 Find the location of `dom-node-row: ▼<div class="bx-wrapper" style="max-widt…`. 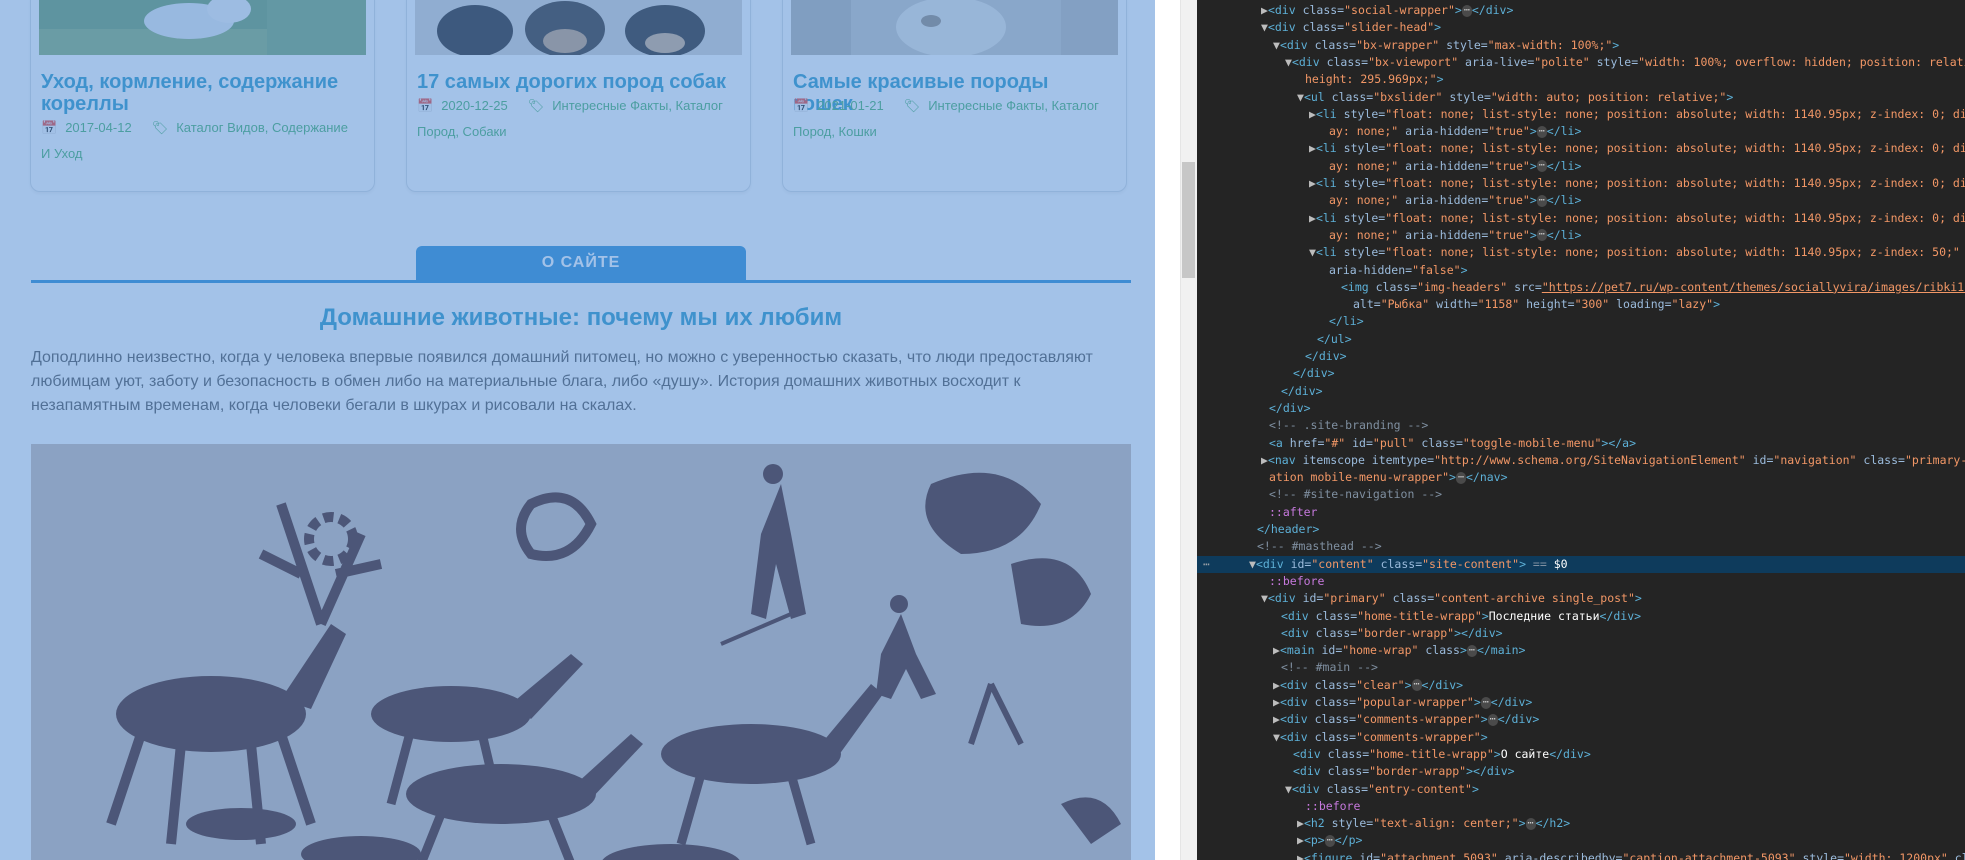

dom-node-row: ▼<div class="bx-wrapper" style="max-widt… is located at coordinates (1581, 45).